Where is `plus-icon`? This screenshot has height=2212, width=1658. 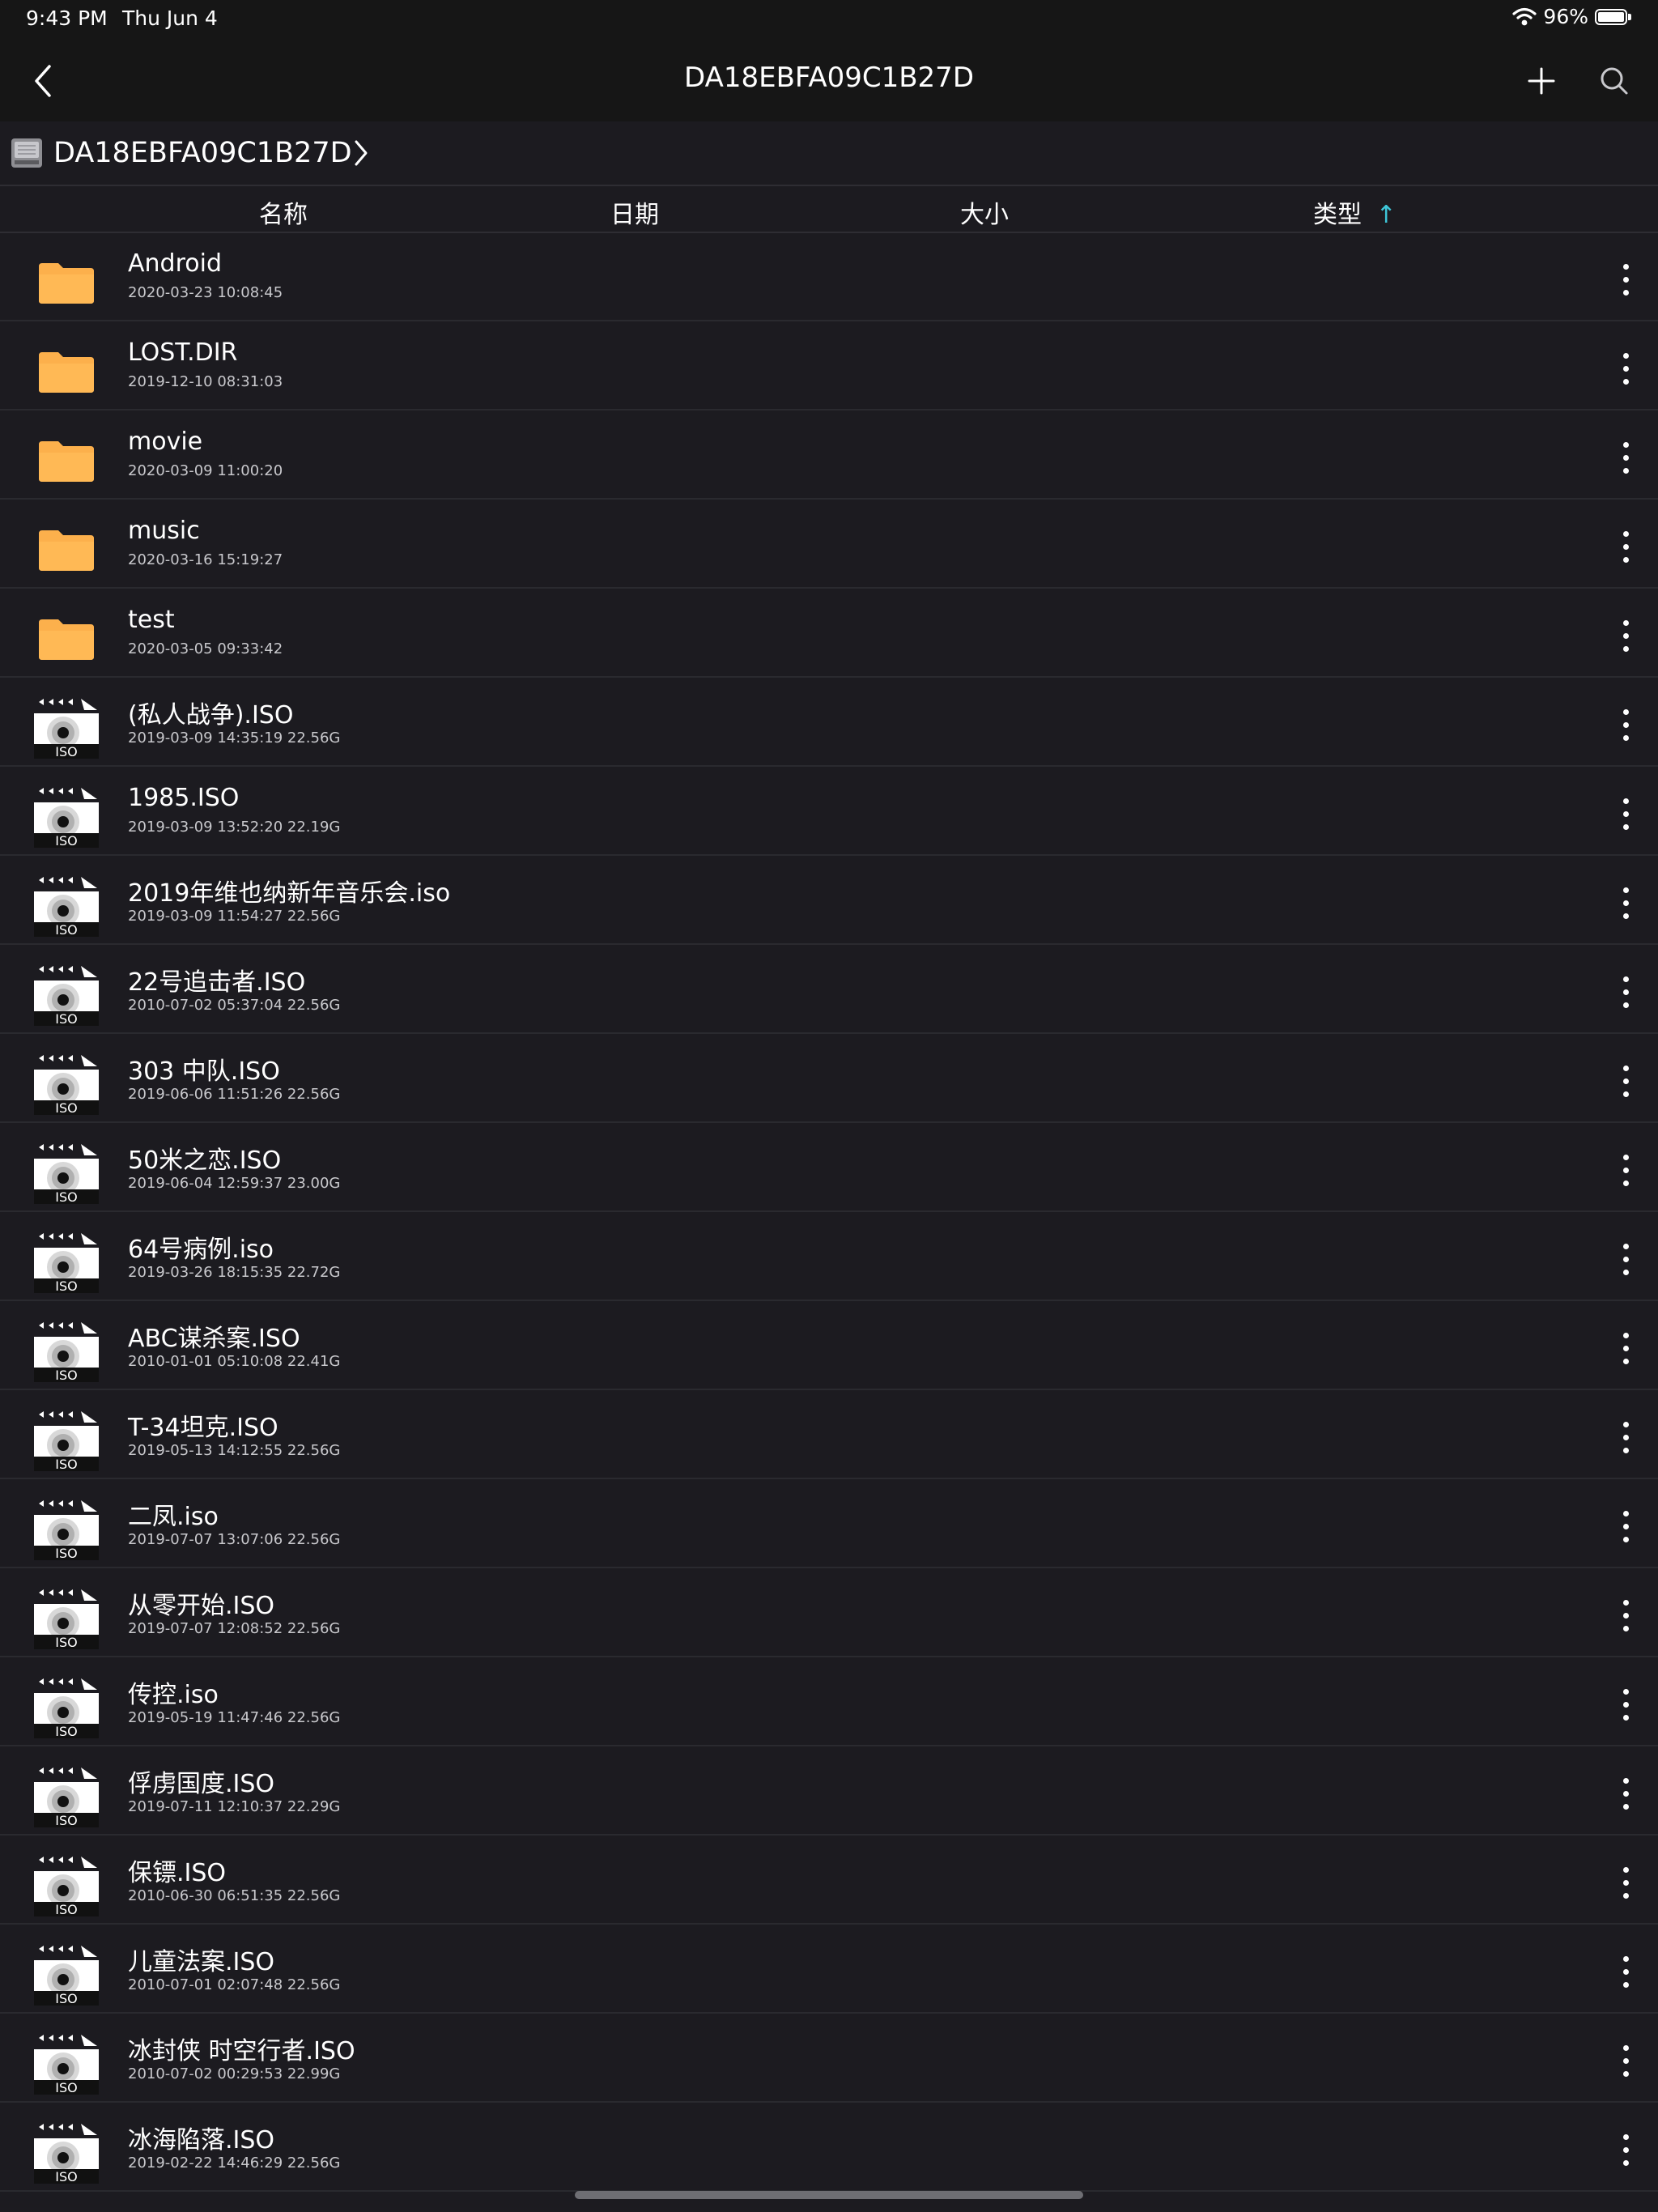 plus-icon is located at coordinates (1541, 81).